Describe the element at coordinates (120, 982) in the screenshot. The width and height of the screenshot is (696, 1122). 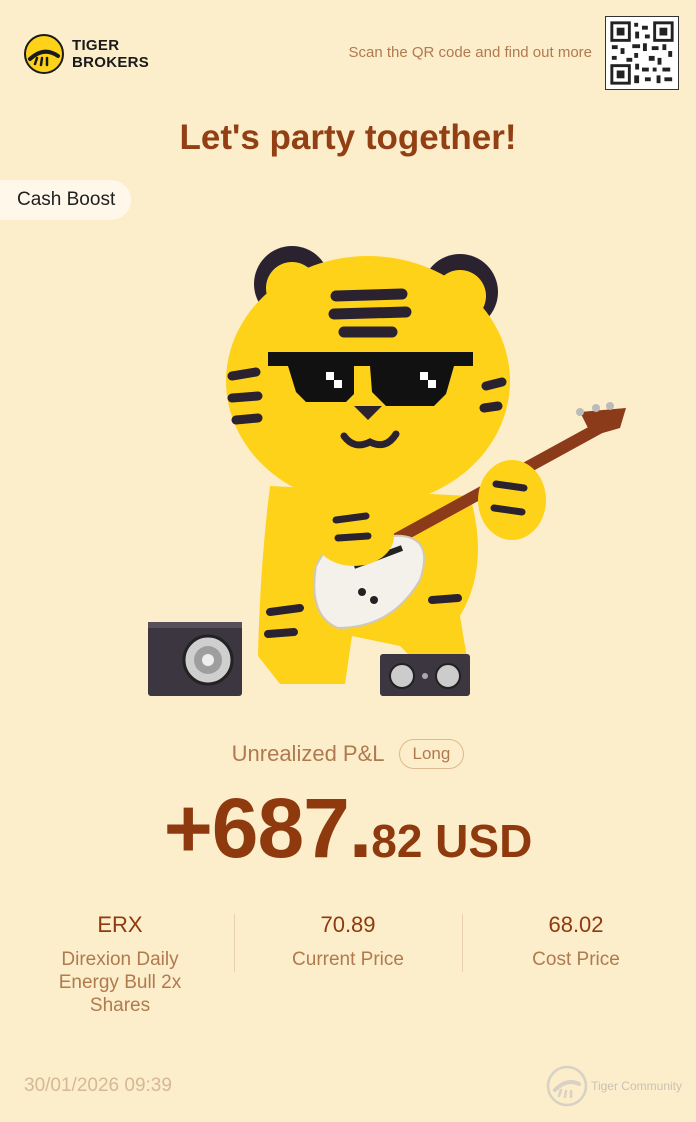
I see `stat-label: Direxion Daily Energy Bull 2x Shares` at that location.